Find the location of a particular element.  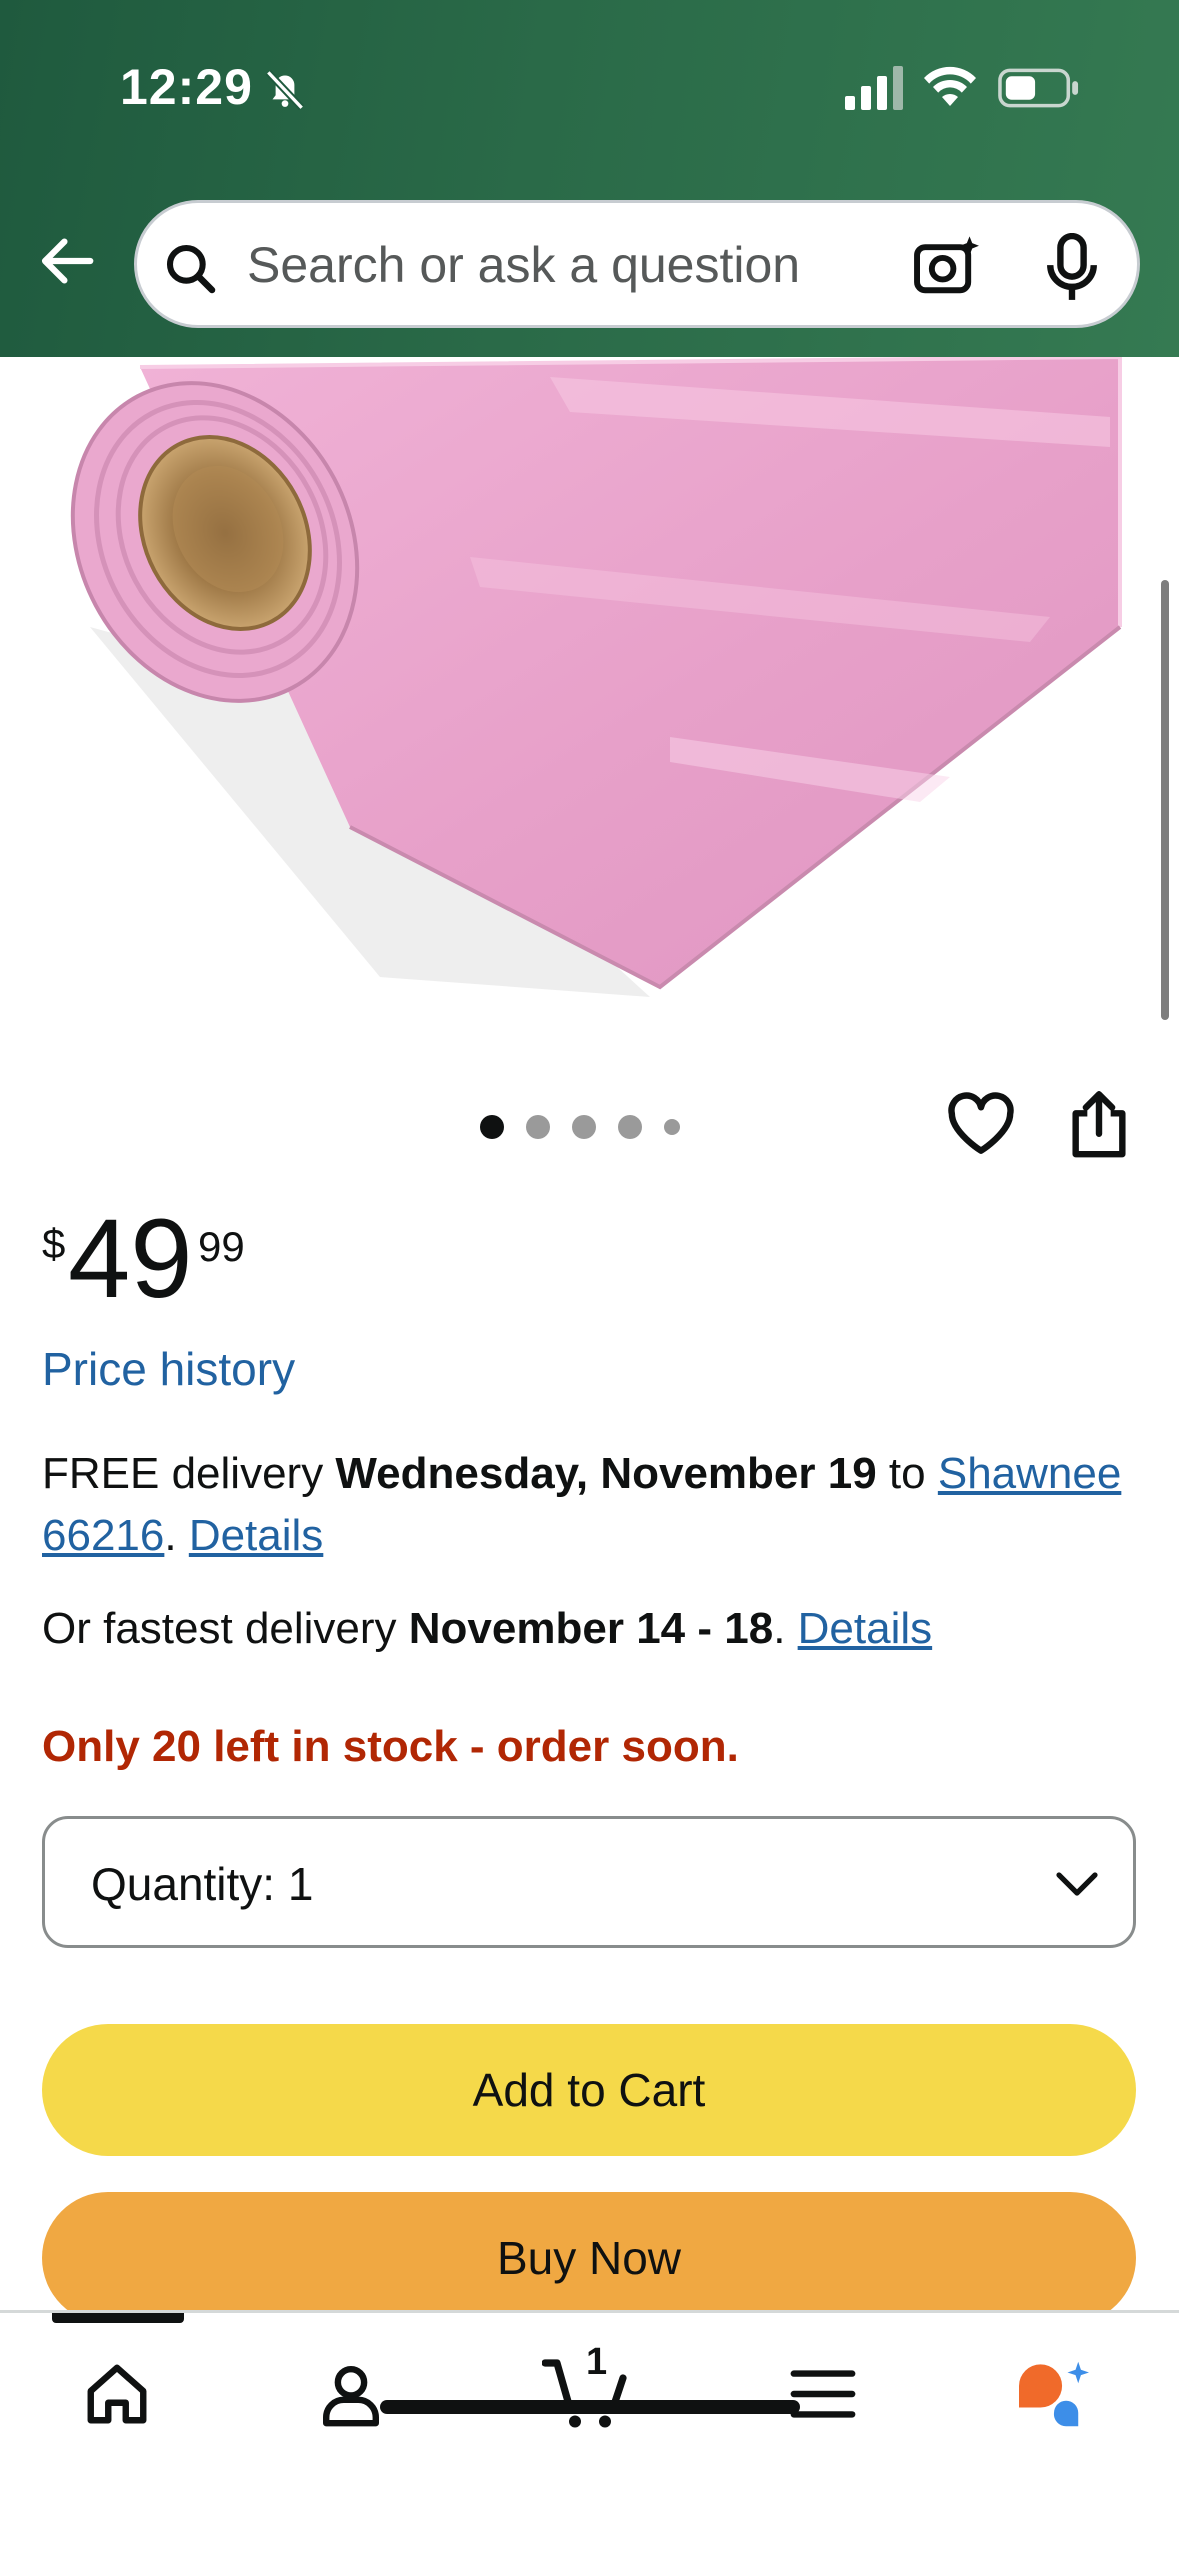

account-icon is located at coordinates (351, 2394).